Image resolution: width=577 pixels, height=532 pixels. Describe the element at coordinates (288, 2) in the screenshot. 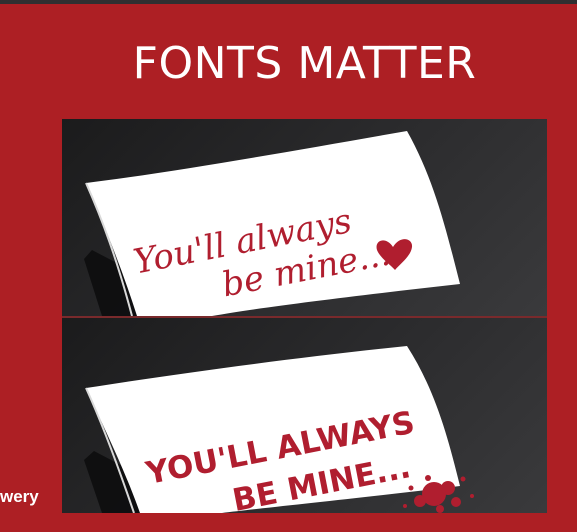

I see `top-strip` at that location.